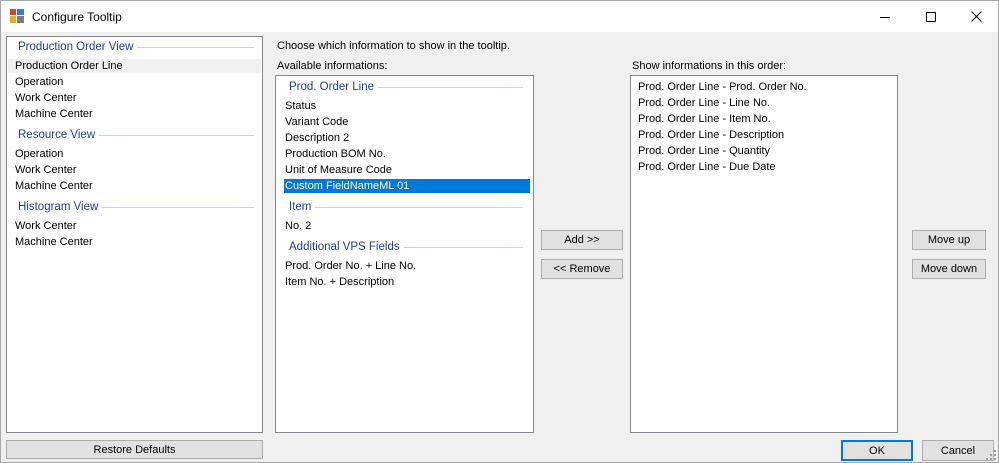  Describe the element at coordinates (338, 170) in the screenshot. I see `available-item-unit-of-measure-code: Unit of Measure Code` at that location.